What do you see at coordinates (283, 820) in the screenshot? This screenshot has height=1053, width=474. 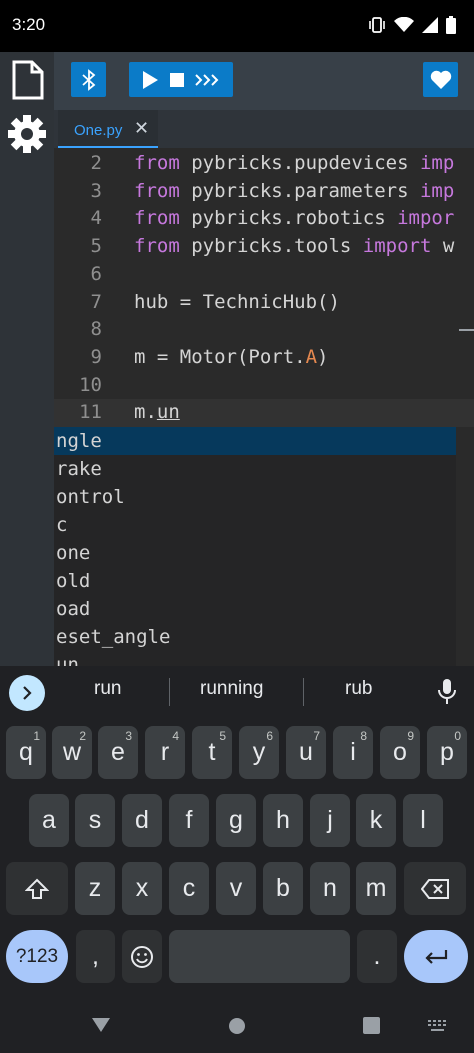 I see `key-h: h` at bounding box center [283, 820].